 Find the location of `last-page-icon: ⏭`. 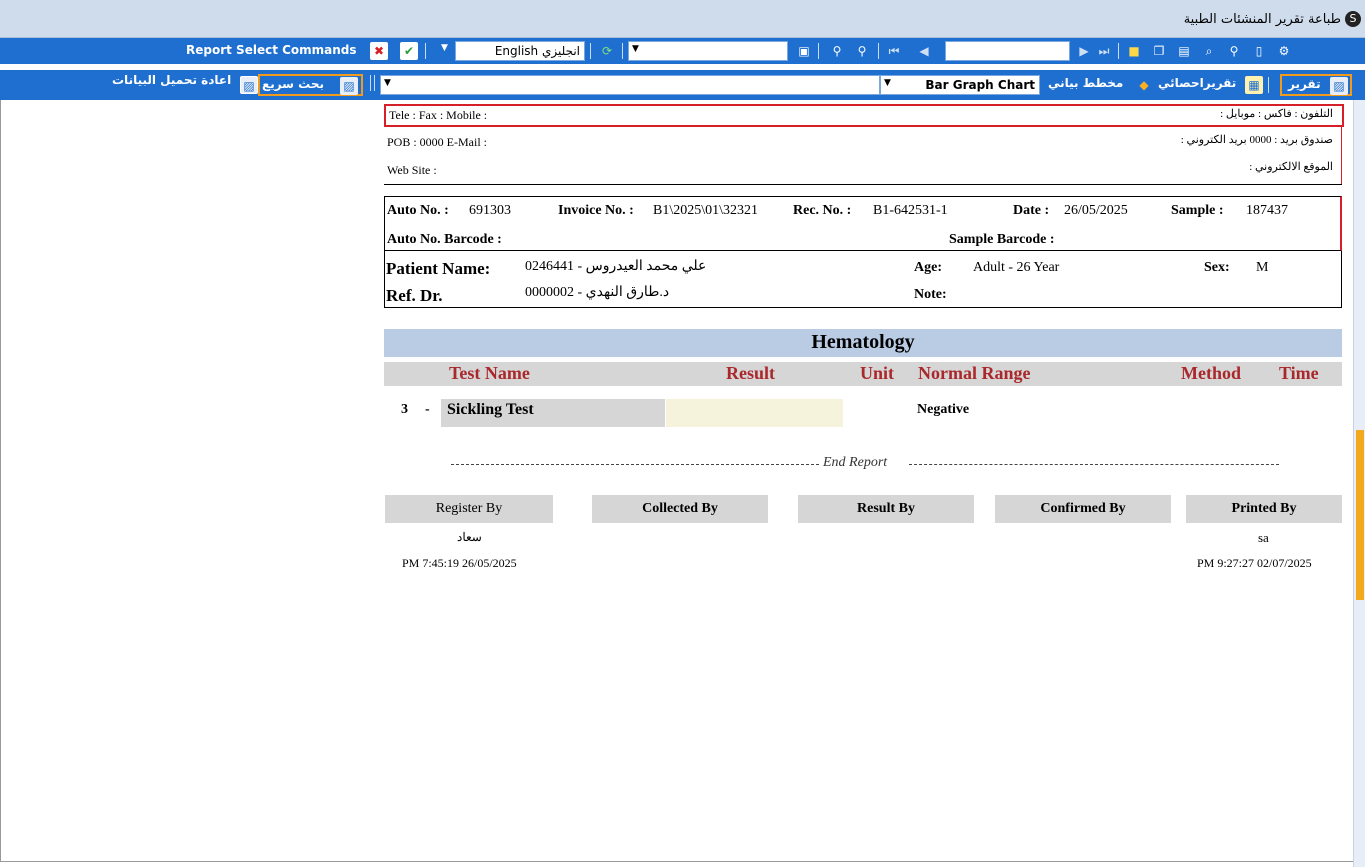

last-page-icon: ⏭ is located at coordinates (1104, 51).